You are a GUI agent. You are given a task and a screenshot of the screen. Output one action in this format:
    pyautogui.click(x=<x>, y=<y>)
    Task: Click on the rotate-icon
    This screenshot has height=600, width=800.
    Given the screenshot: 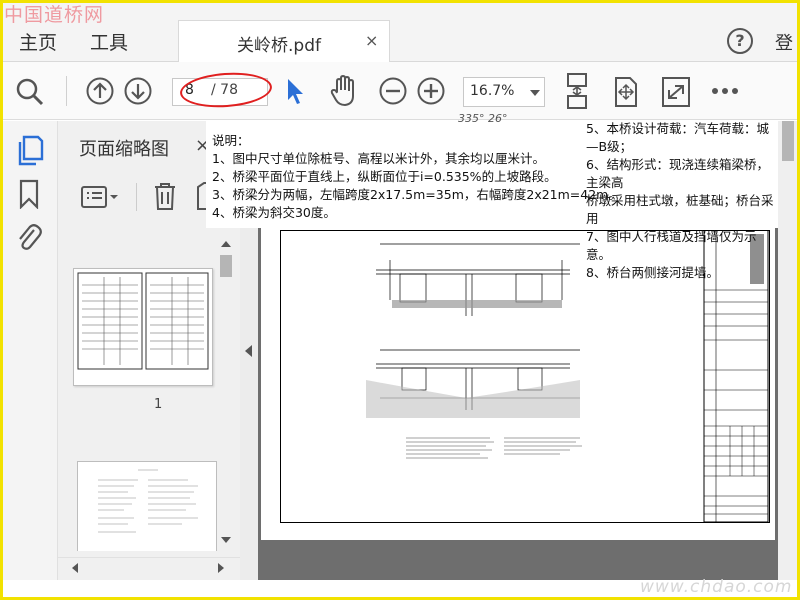 What is the action you would take?
    pyautogui.click(x=626, y=92)
    